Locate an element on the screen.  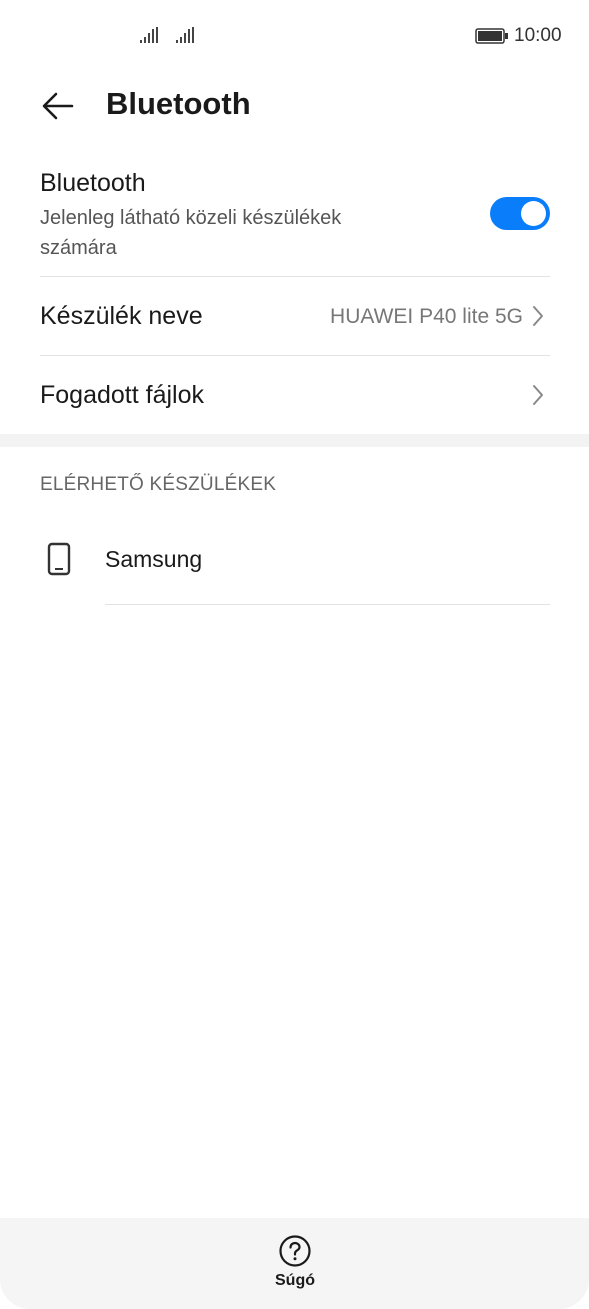
help-icon is located at coordinates (295, 1251).